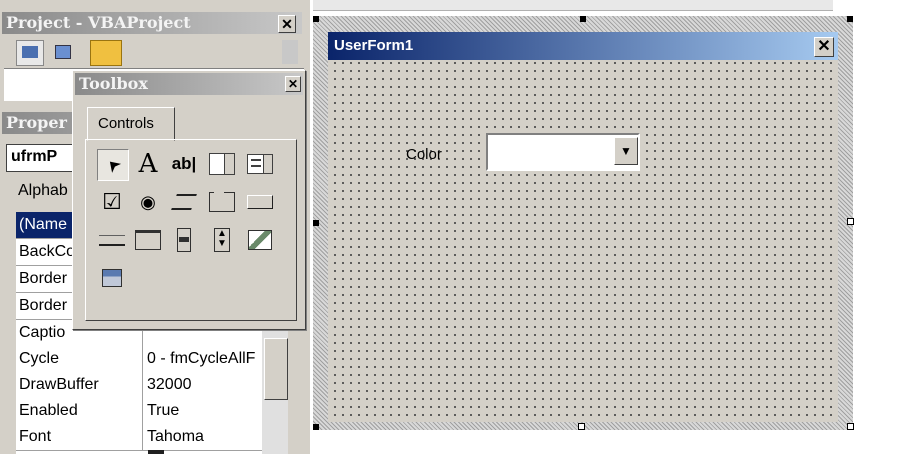  What do you see at coordinates (43, 190) in the screenshot?
I see `tab-alphabetic-label: Alphab` at bounding box center [43, 190].